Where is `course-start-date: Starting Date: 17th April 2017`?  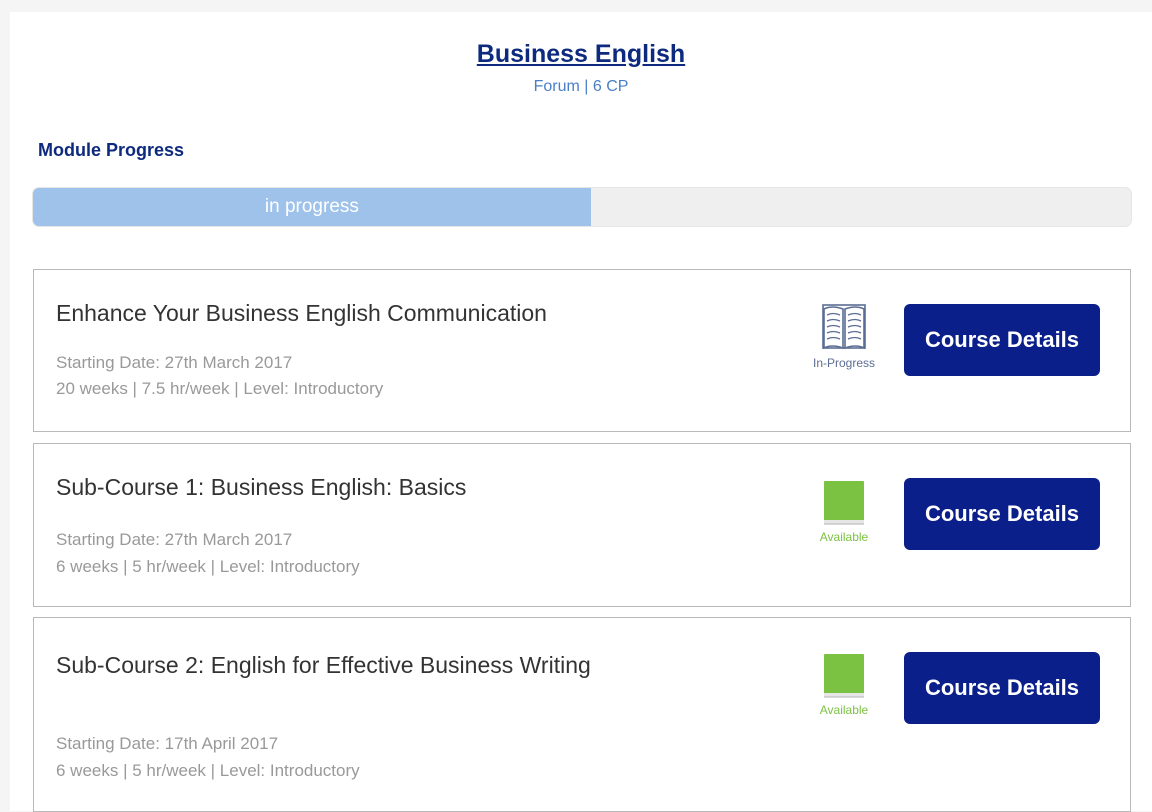
course-start-date: Starting Date: 17th April 2017 is located at coordinates (167, 743).